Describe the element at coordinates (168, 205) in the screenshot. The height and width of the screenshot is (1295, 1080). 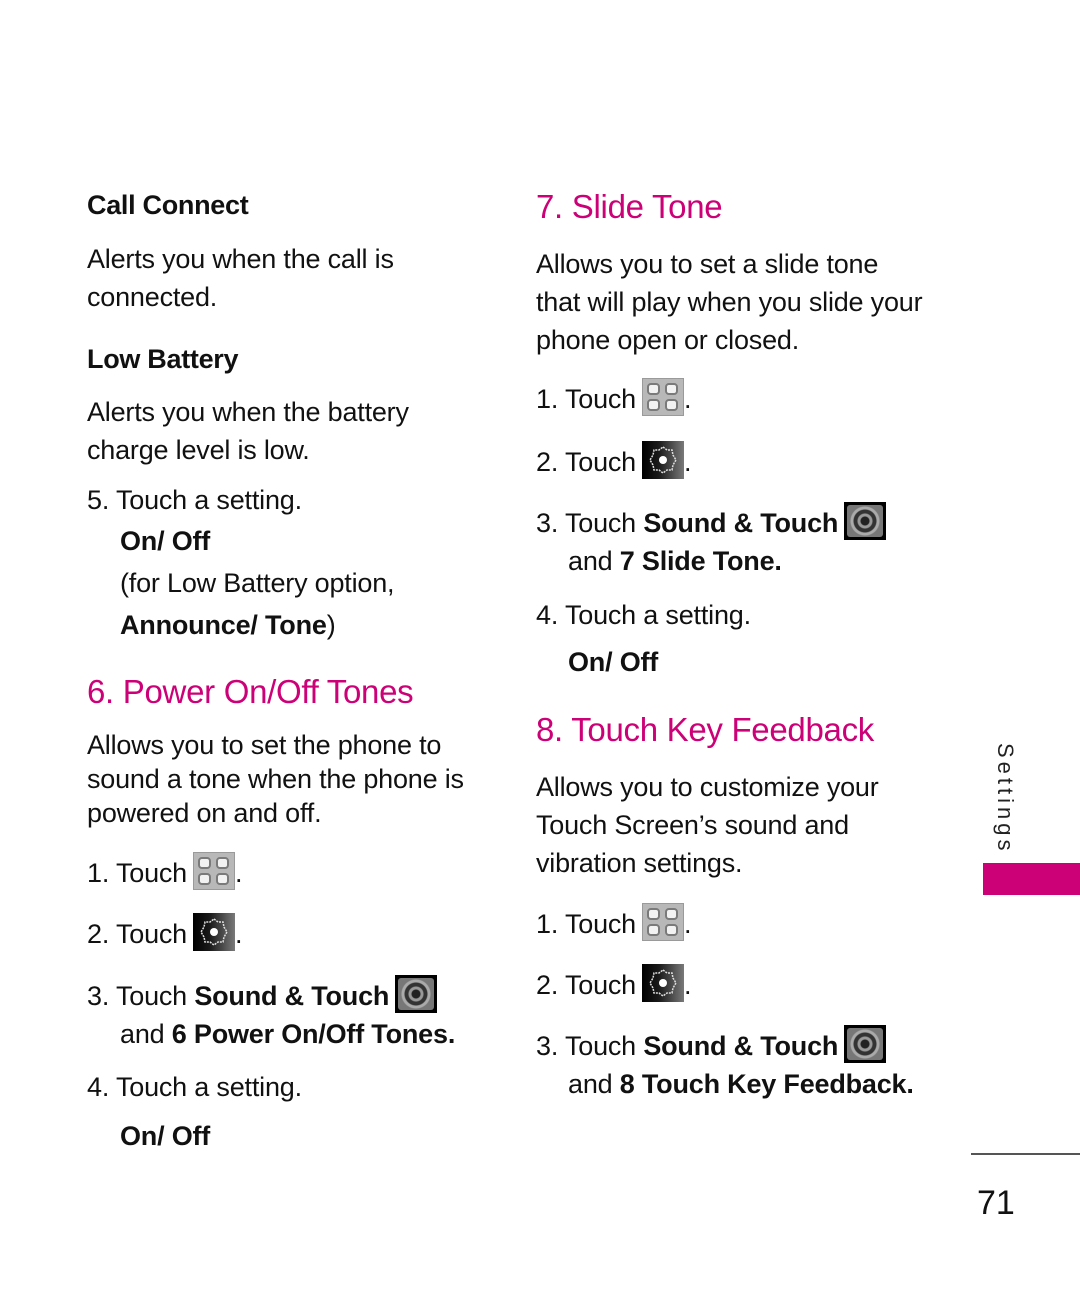
I see `call-connect-title: Call Connect` at that location.